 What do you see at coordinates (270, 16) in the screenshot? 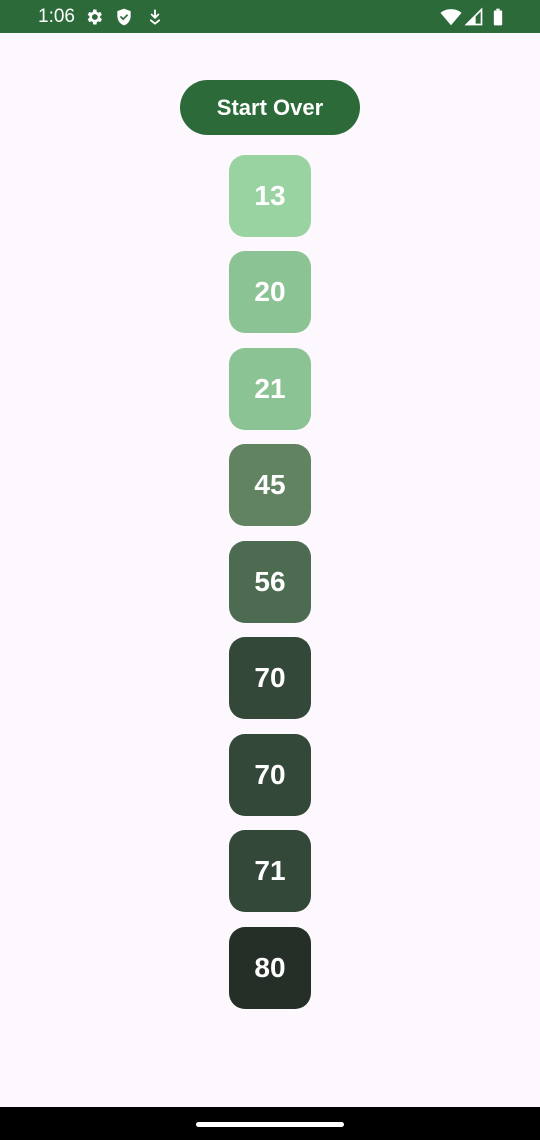
I see `status-bar: 1:06` at bounding box center [270, 16].